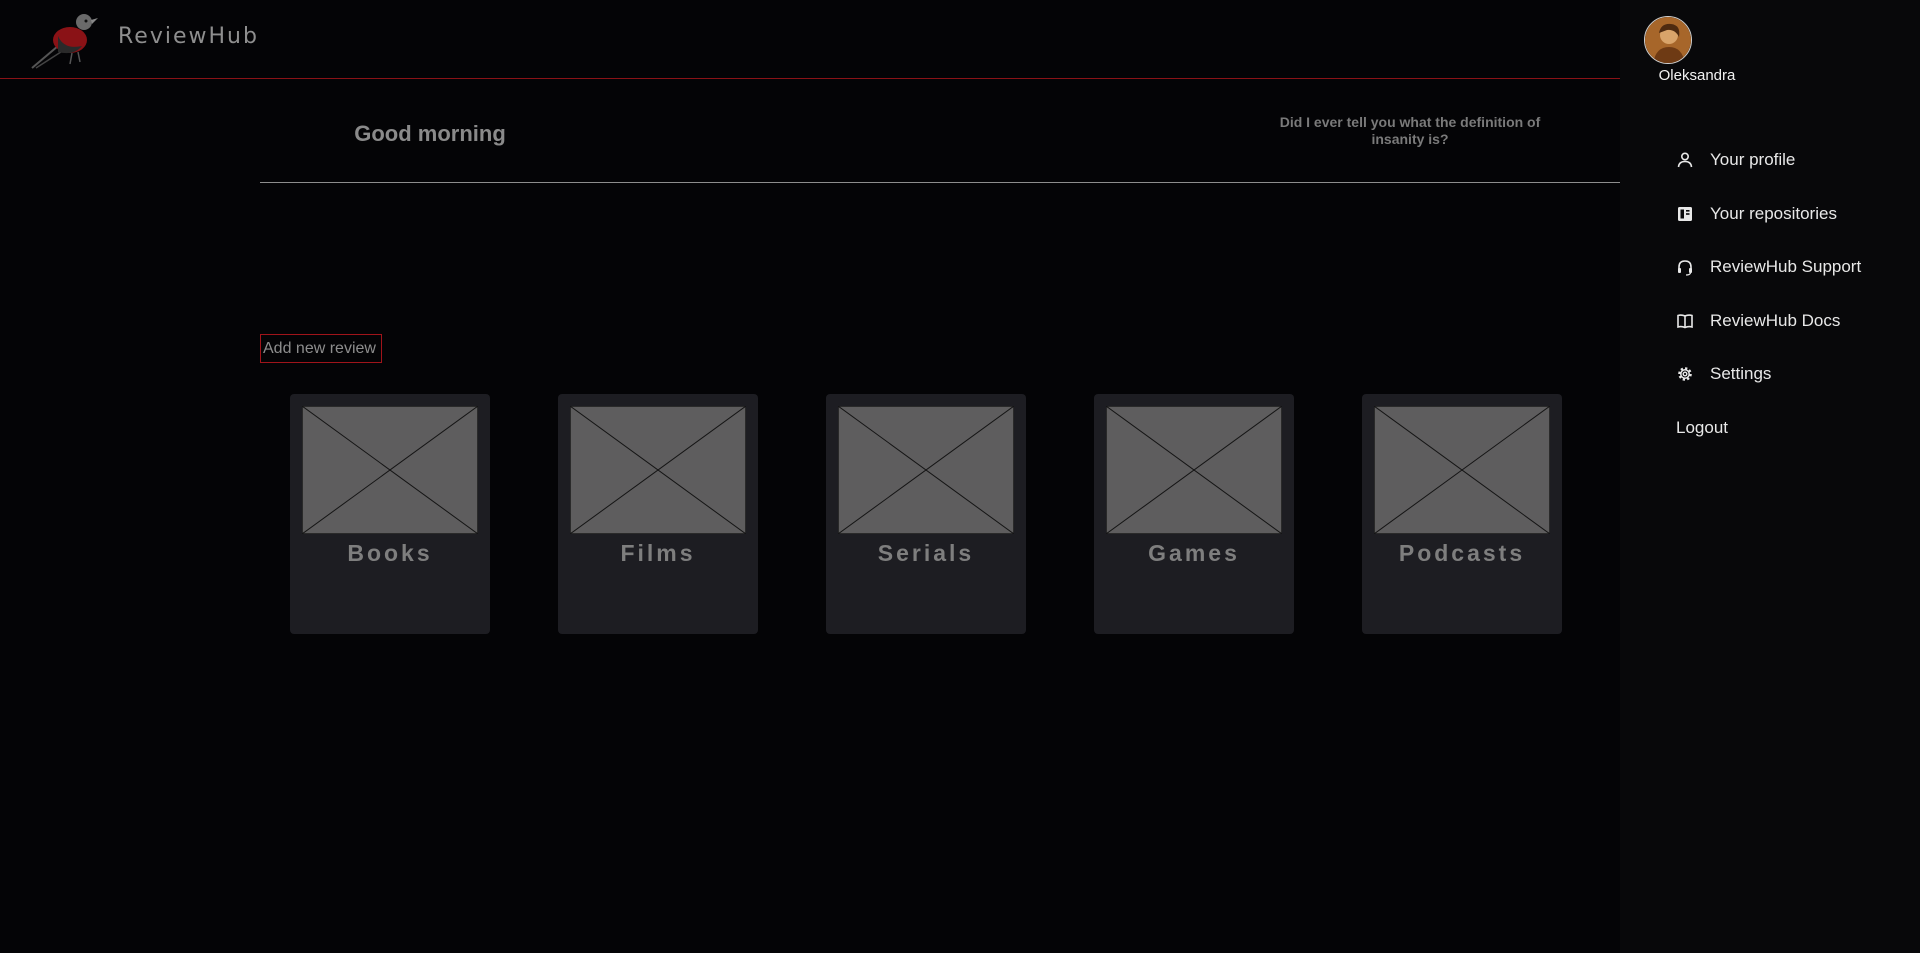 The height and width of the screenshot is (953, 1920). What do you see at coordinates (1697, 75) in the screenshot?
I see `username: Oleksandra` at bounding box center [1697, 75].